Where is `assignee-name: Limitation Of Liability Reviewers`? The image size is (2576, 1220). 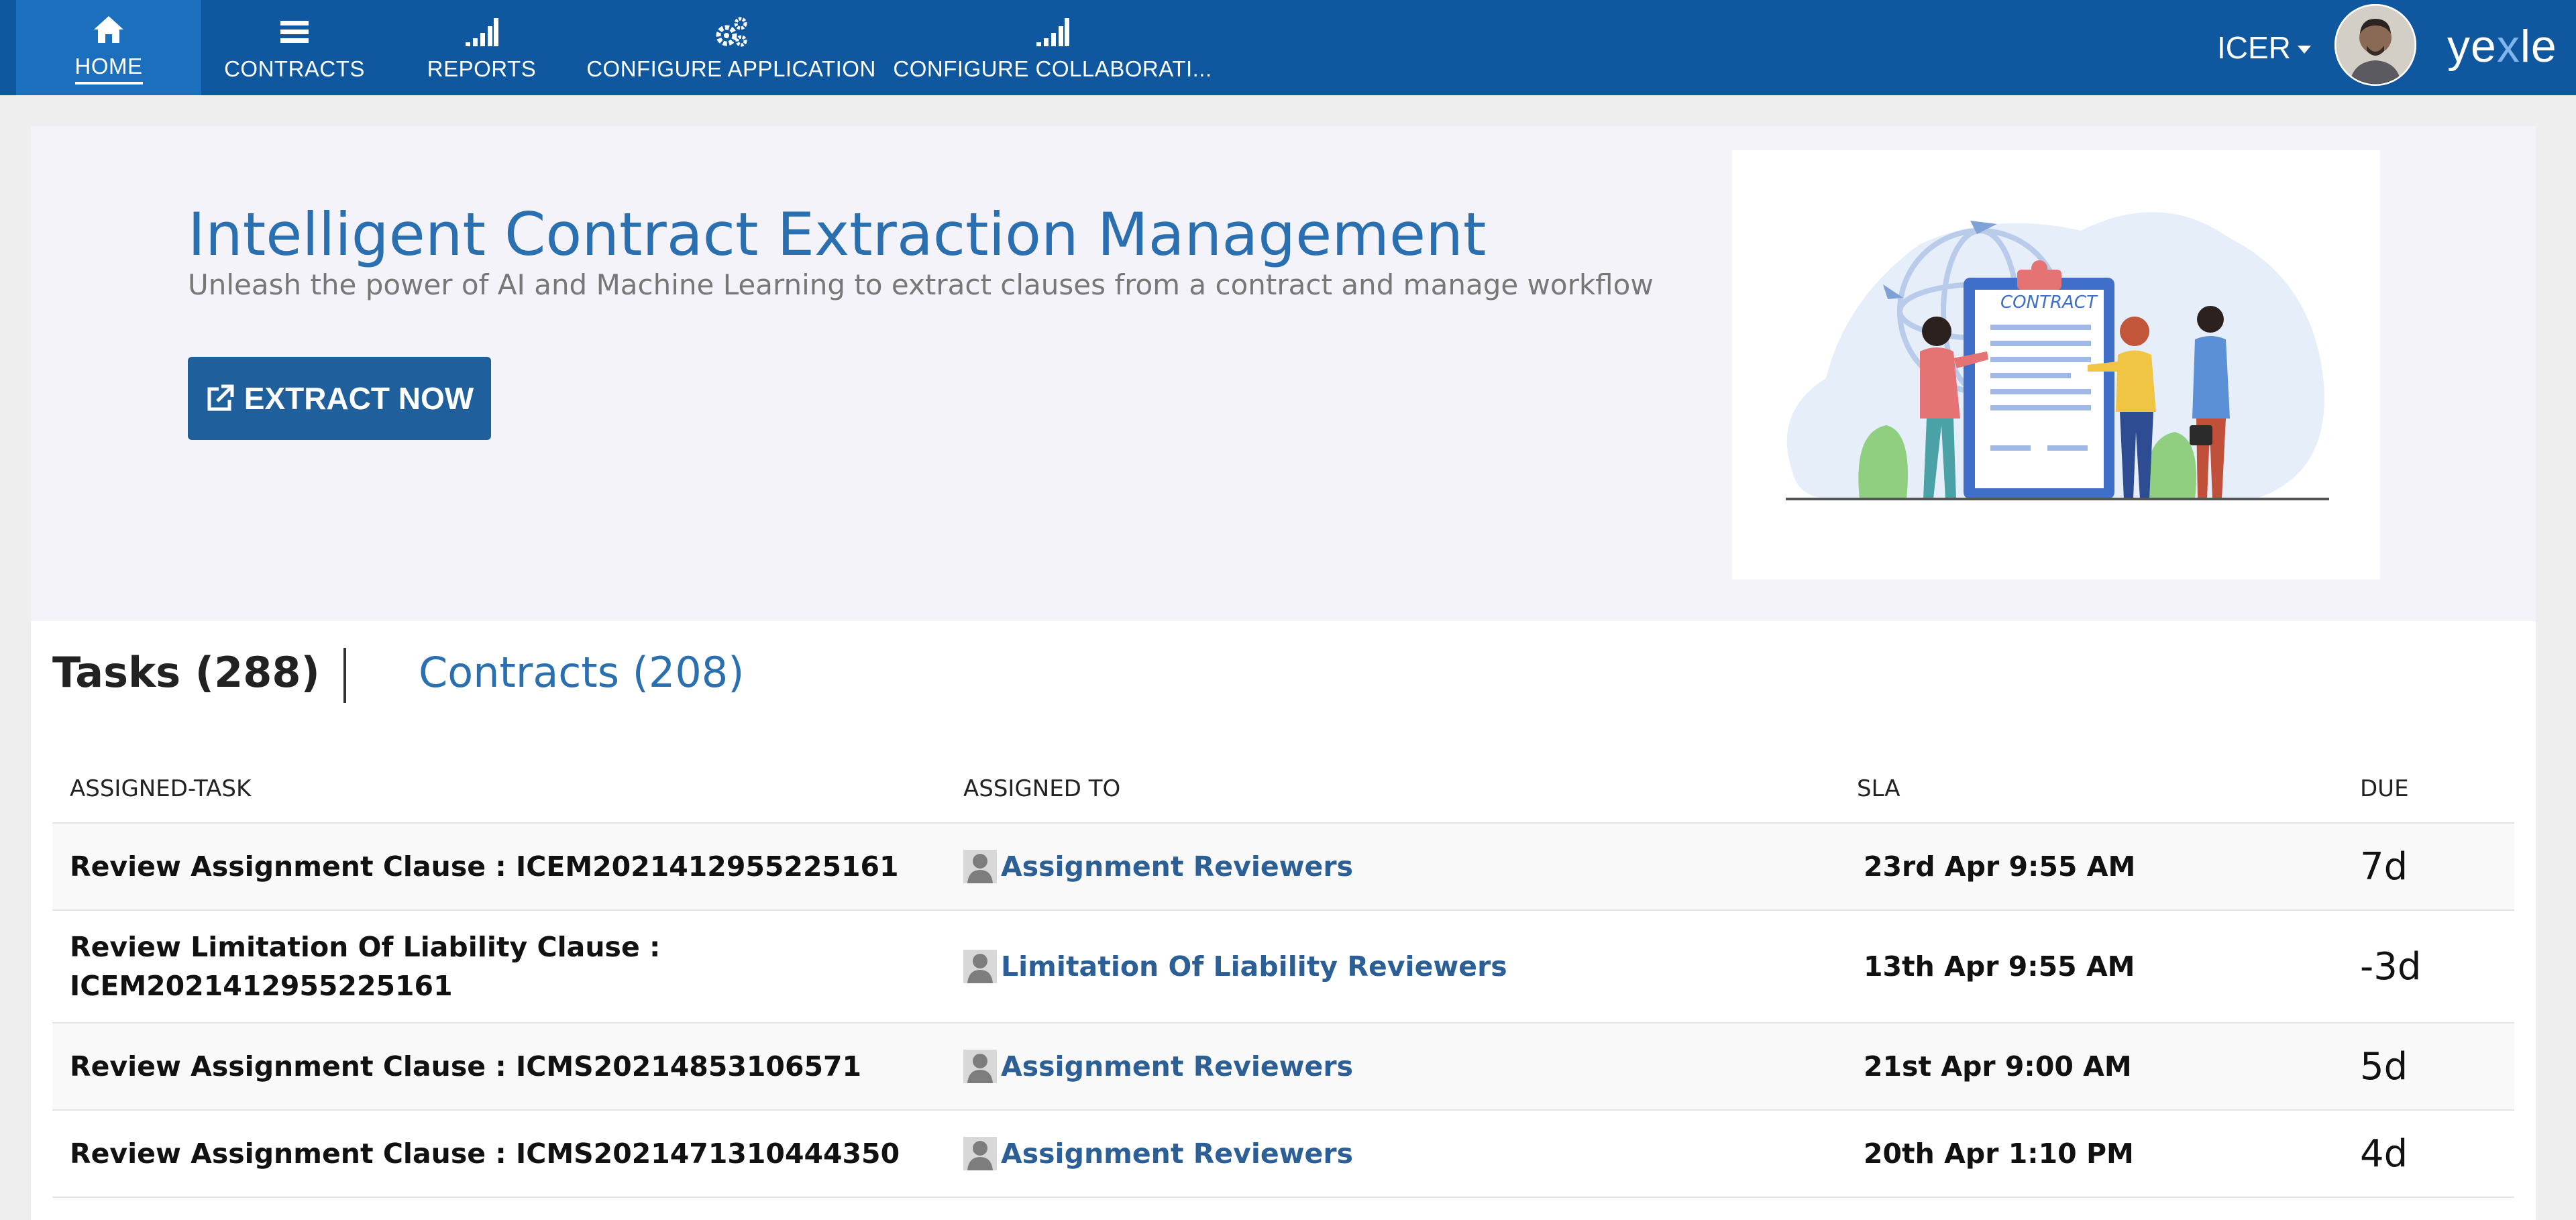
assignee-name: Limitation Of Liability Reviewers is located at coordinates (1254, 966).